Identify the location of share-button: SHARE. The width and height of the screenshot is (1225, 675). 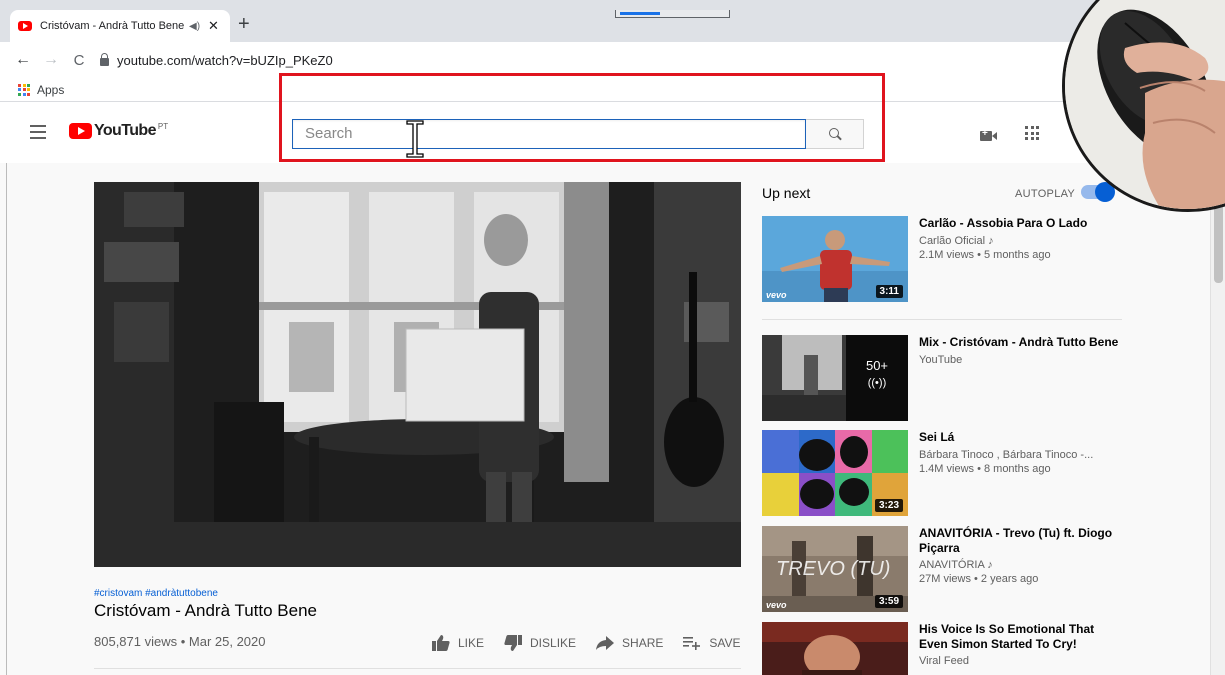
(629, 643).